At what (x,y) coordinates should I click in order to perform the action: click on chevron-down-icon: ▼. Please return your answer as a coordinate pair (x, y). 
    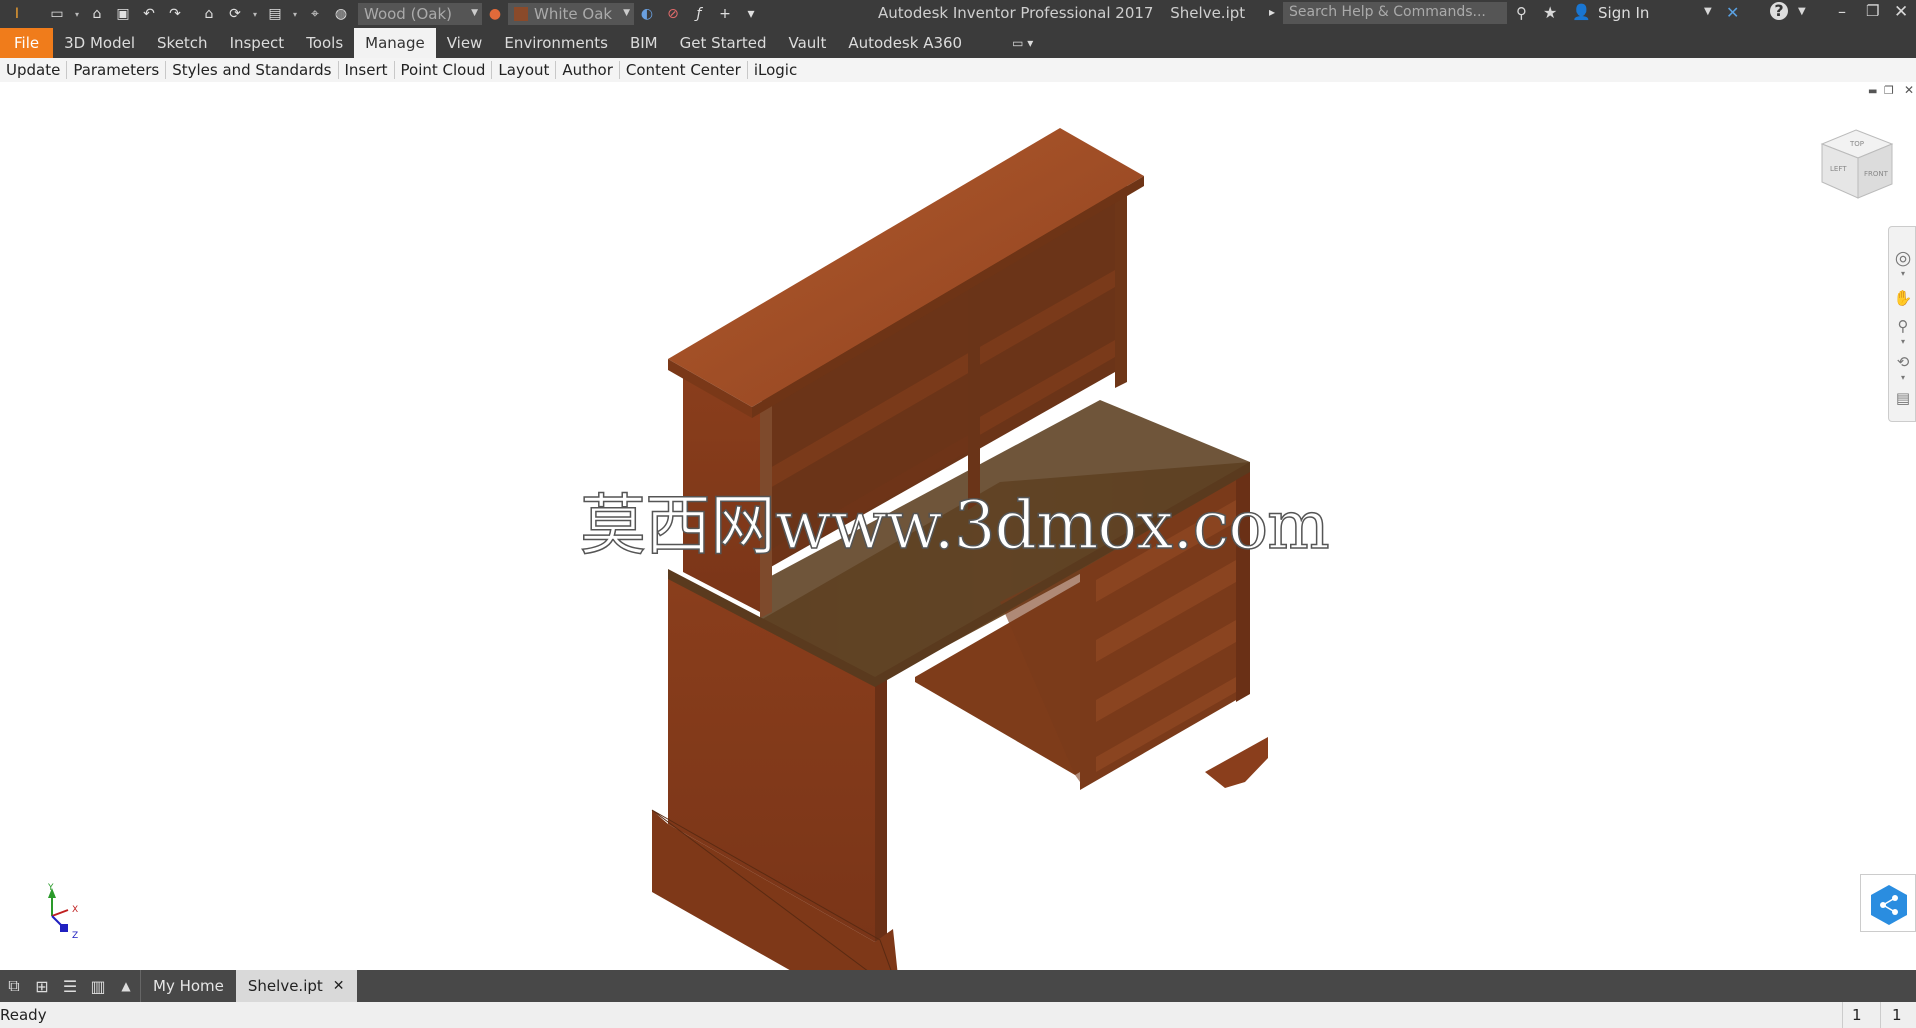
    Looking at the image, I should click on (626, 13).